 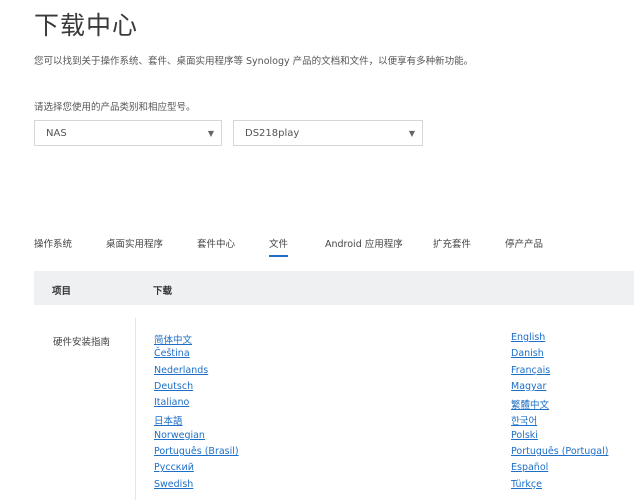 What do you see at coordinates (279, 246) in the screenshot?
I see `tab-documents: 文件` at bounding box center [279, 246].